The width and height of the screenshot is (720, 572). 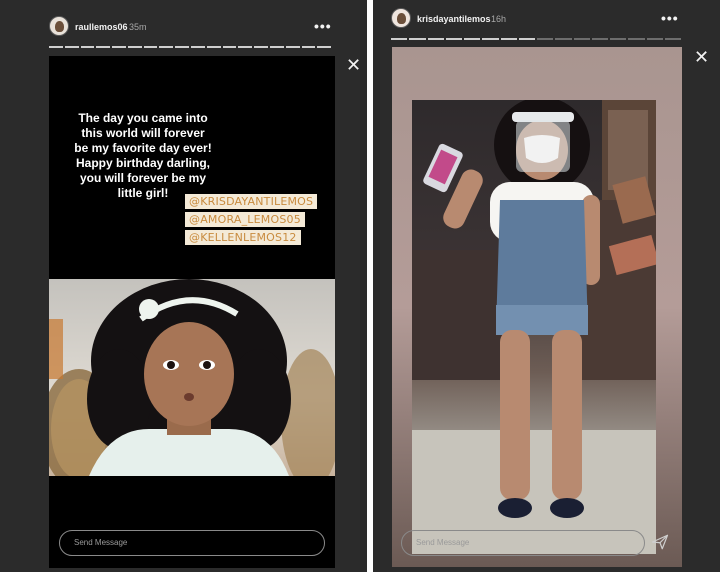 What do you see at coordinates (183, 28) in the screenshot?
I see `story-header: raullemos06 35m •••` at bounding box center [183, 28].